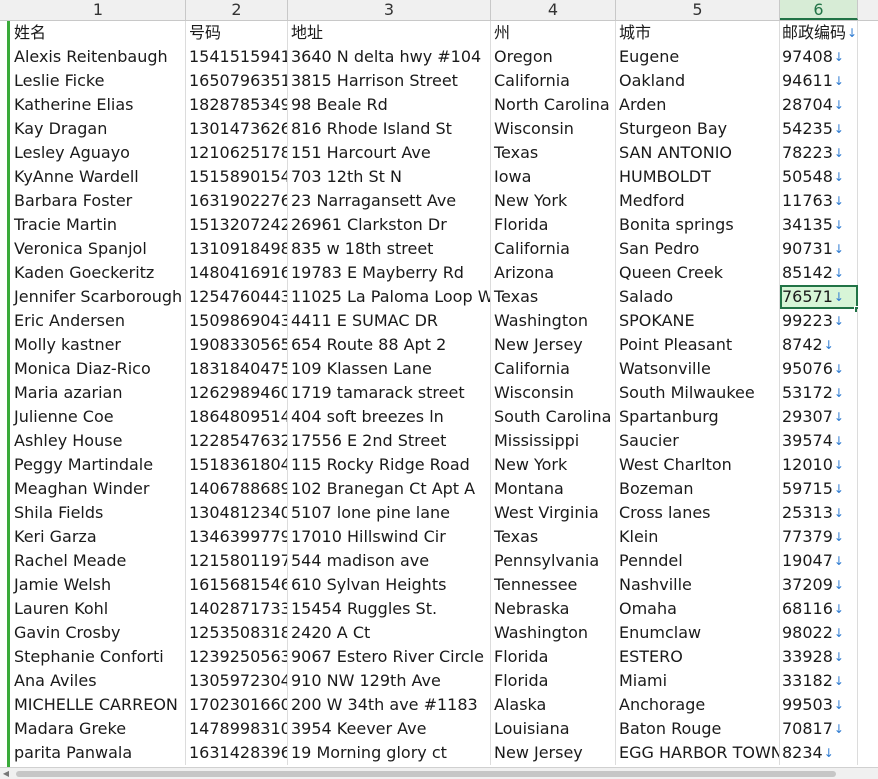 The image size is (878, 779). What do you see at coordinates (819, 225) in the screenshot?
I see `cell-zip: 34135↓` at bounding box center [819, 225].